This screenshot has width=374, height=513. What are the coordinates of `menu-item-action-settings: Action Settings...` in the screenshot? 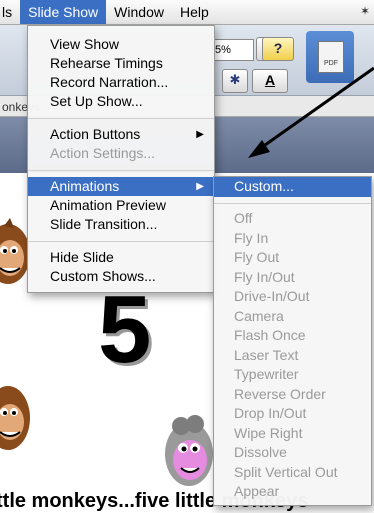 It's located at (103, 153).